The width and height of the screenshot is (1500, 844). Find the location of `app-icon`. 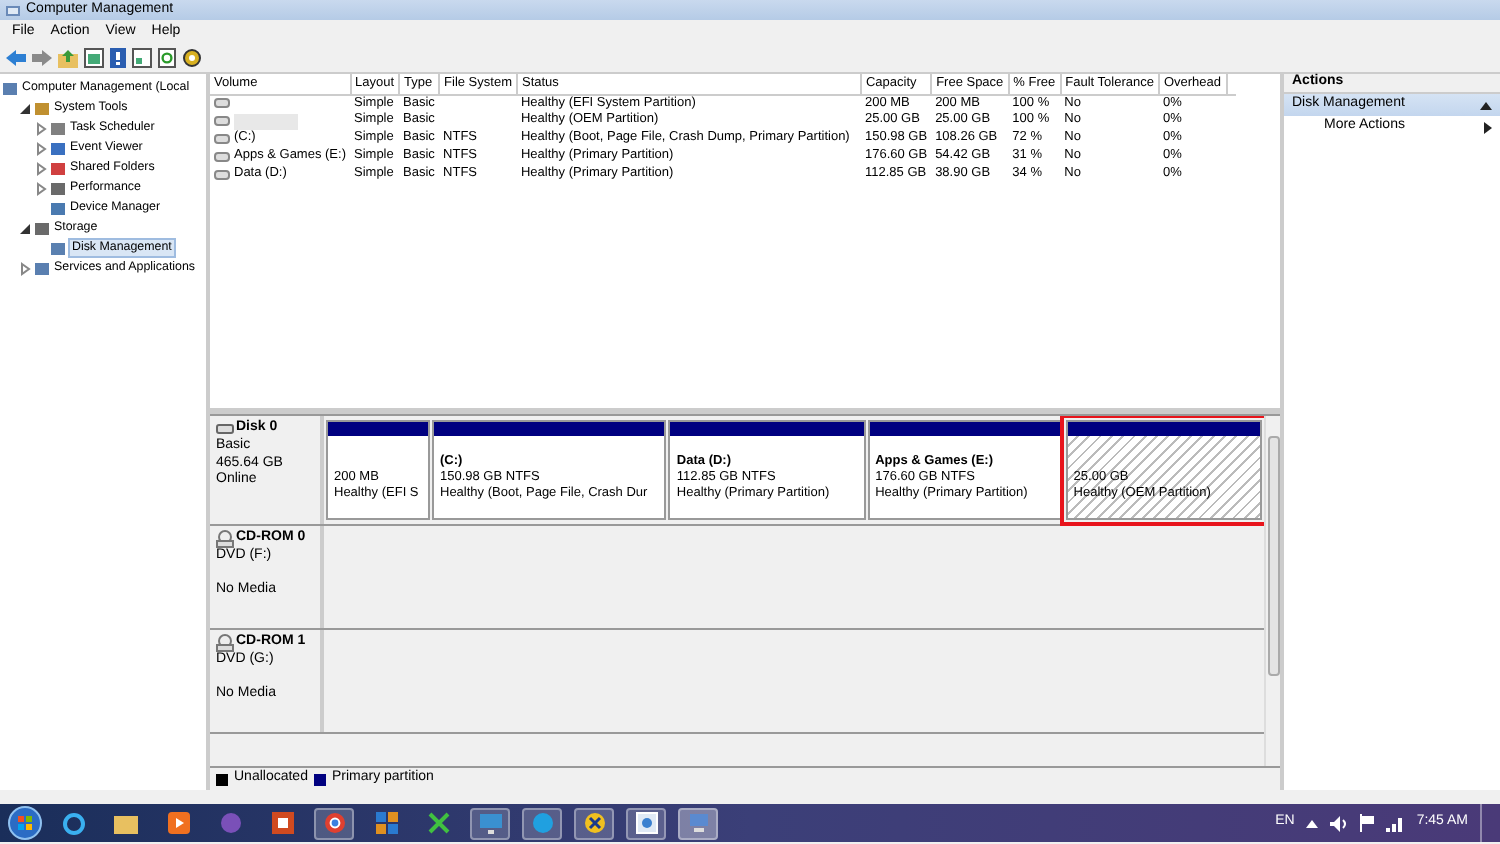

app-icon is located at coordinates (13, 10).